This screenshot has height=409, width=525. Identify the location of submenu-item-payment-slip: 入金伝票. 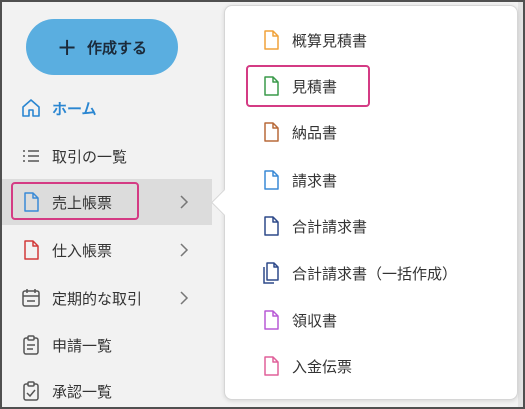
(306, 366).